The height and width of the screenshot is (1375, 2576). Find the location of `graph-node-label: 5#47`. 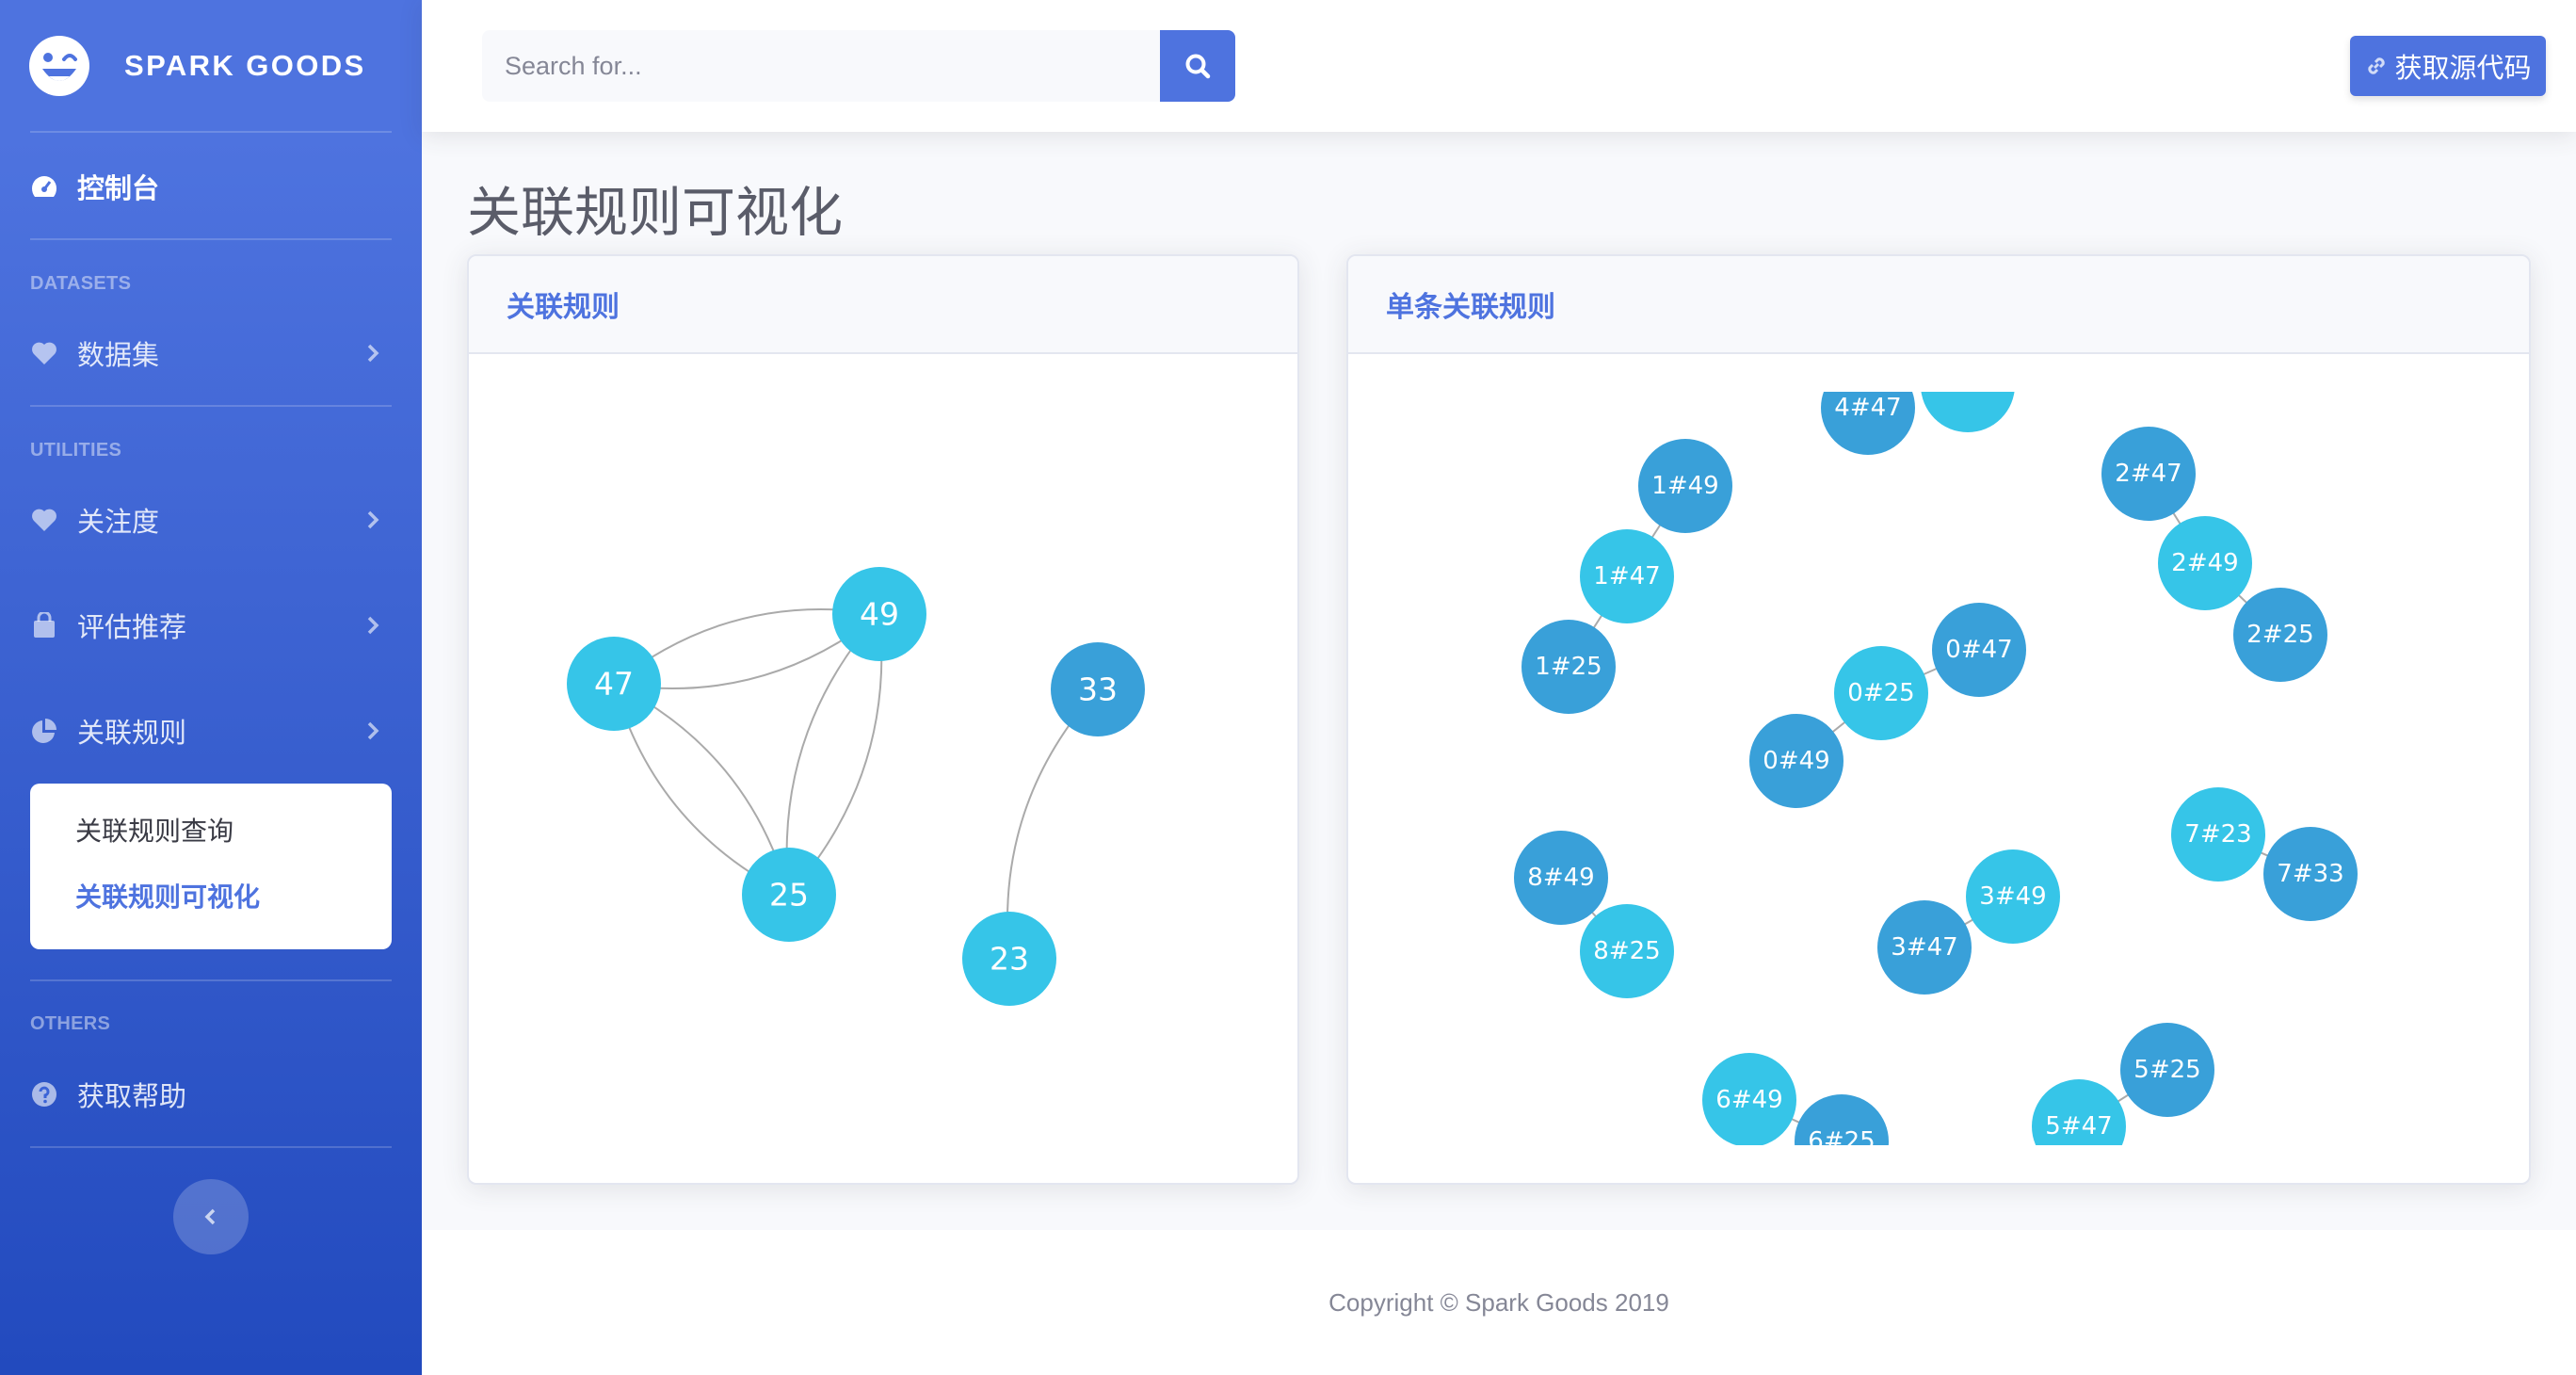

graph-node-label: 5#47 is located at coordinates (2078, 1126).